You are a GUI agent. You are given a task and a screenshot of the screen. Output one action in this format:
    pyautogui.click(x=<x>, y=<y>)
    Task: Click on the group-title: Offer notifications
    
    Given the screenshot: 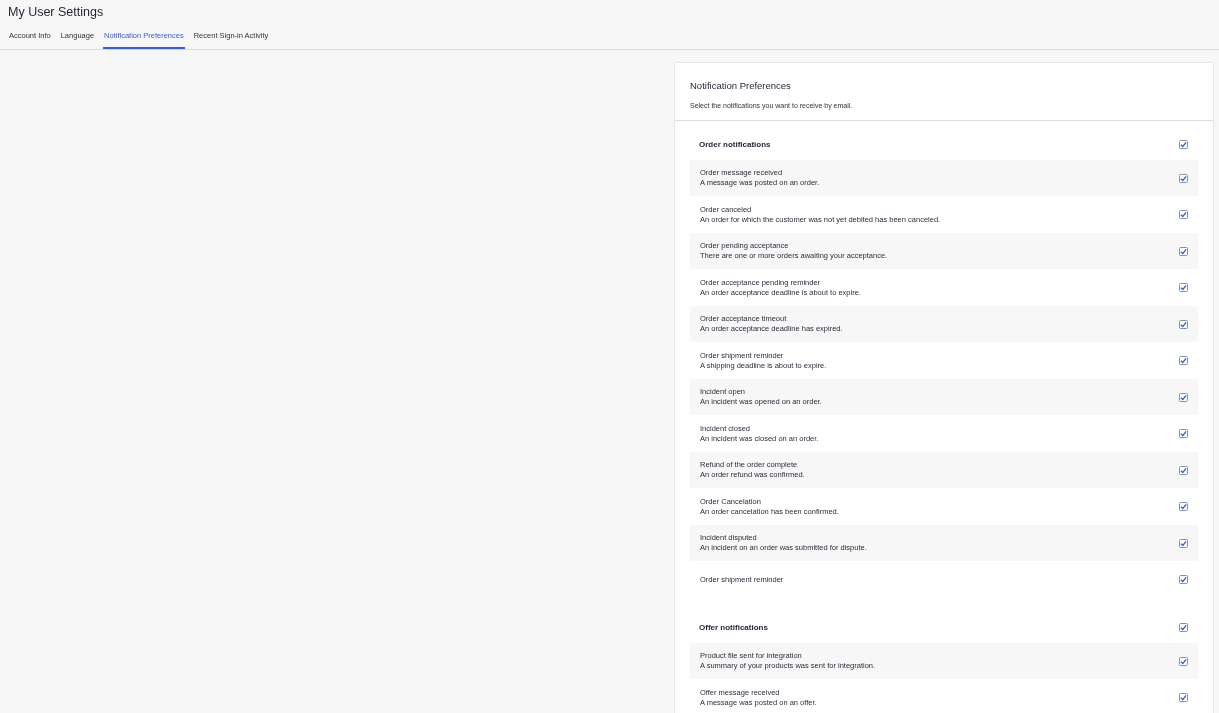 What is the action you would take?
    pyautogui.click(x=733, y=627)
    